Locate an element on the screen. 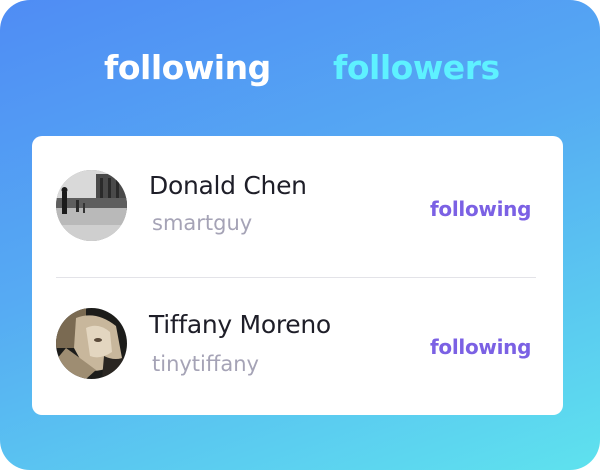 The width and height of the screenshot is (600, 470). user-name: Tiffany Moreno is located at coordinates (240, 324).